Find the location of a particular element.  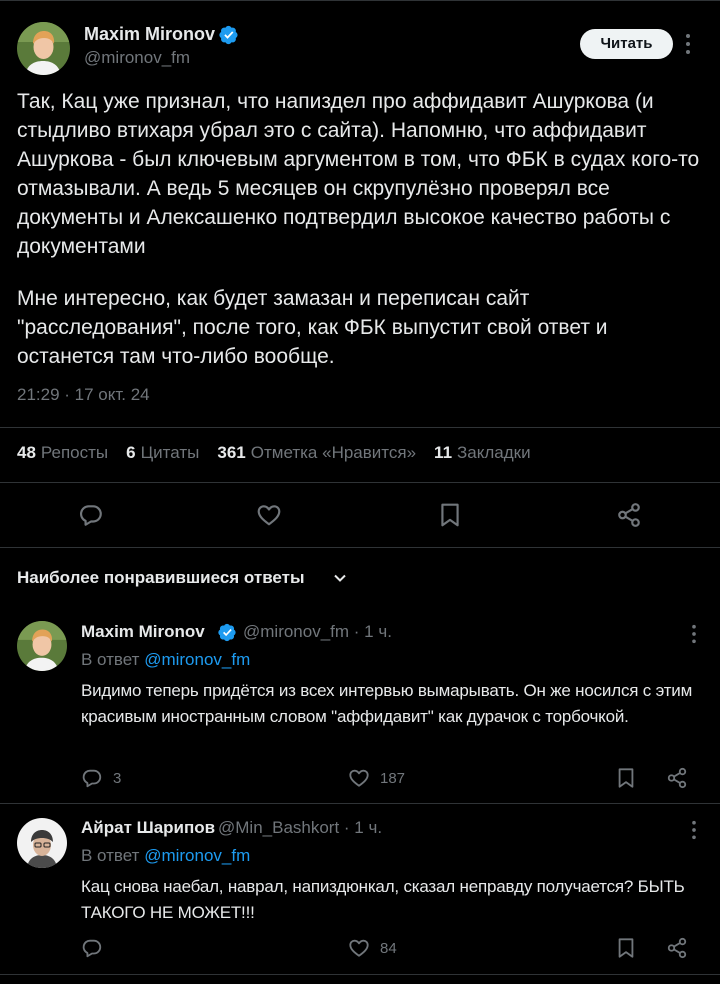

quotes-stat: 6 Цитаты is located at coordinates (162, 453).